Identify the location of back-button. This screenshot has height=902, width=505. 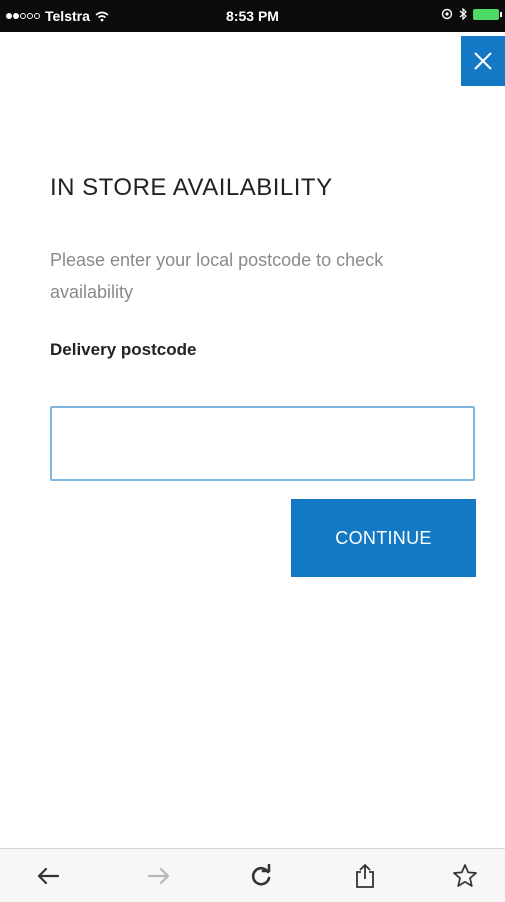
(48, 876).